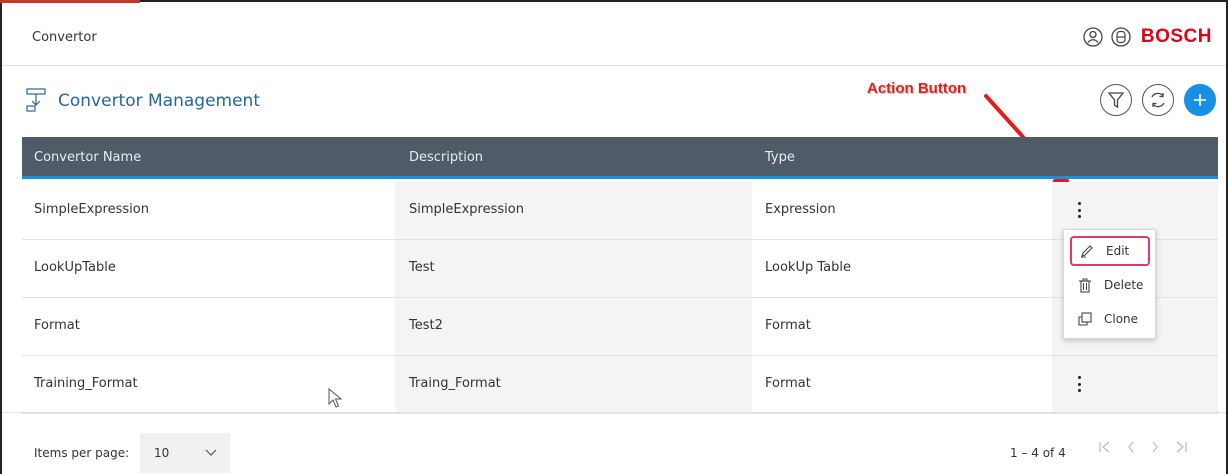 Image resolution: width=1228 pixels, height=474 pixels. I want to click on cell-name: SimpleExpression, so click(91, 209).